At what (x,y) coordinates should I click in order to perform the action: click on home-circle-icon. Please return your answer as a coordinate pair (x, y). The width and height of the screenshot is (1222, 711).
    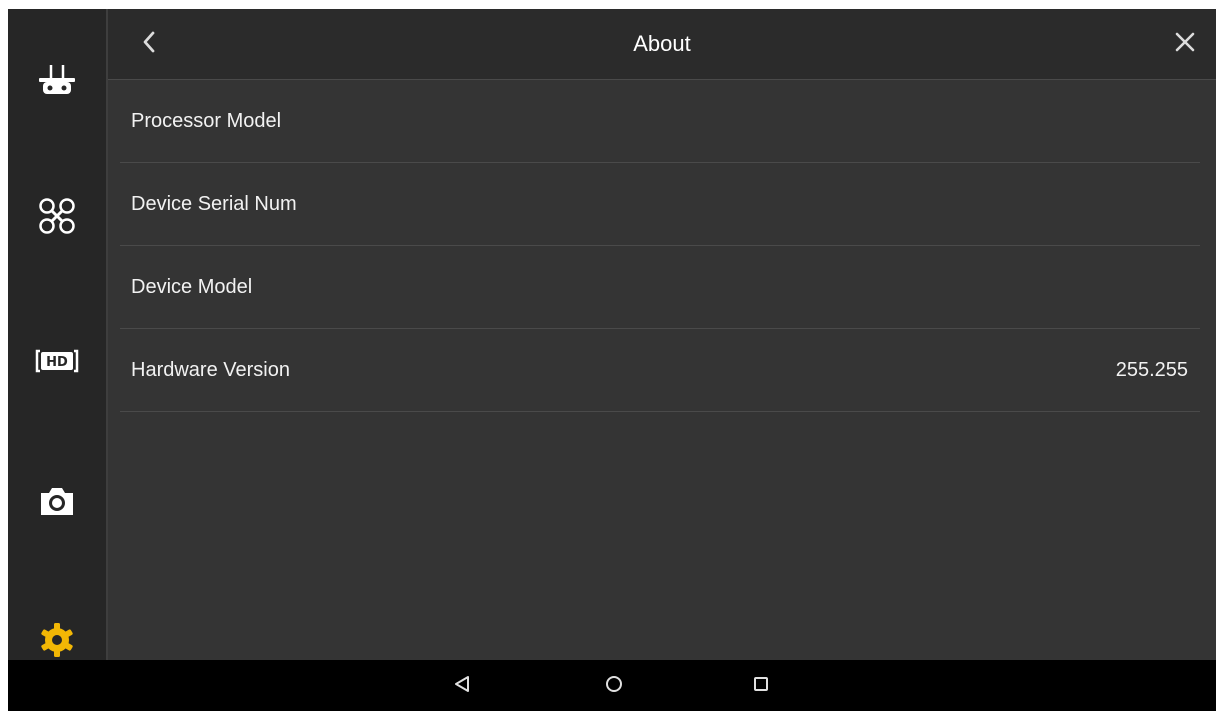
    Looking at the image, I should click on (614, 686).